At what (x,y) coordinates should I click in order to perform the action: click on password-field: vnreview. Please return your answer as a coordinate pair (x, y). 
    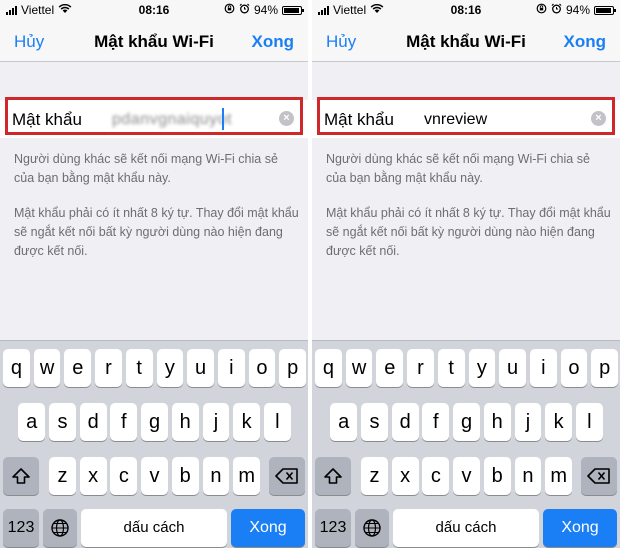
    Looking at the image, I should click on (455, 120).